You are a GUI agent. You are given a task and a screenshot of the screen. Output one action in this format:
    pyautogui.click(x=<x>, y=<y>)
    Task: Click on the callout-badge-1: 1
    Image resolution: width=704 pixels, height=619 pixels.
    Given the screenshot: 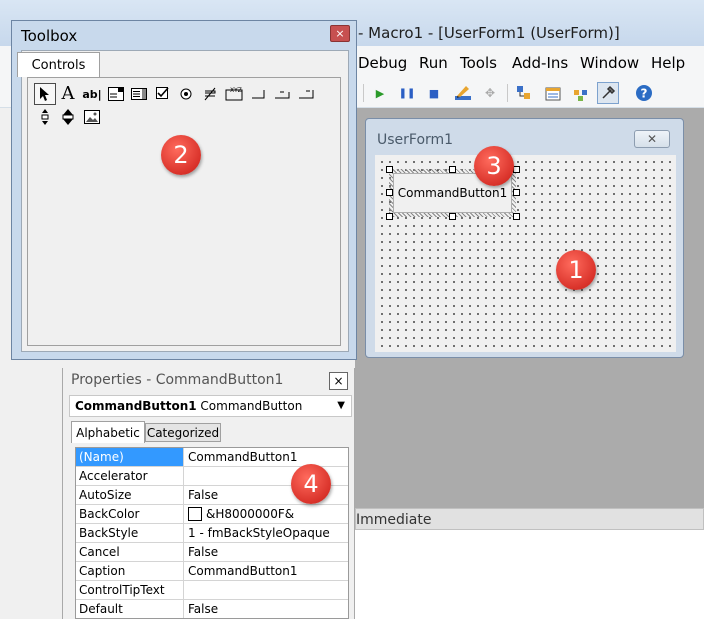 What is the action you would take?
    pyautogui.click(x=576, y=270)
    